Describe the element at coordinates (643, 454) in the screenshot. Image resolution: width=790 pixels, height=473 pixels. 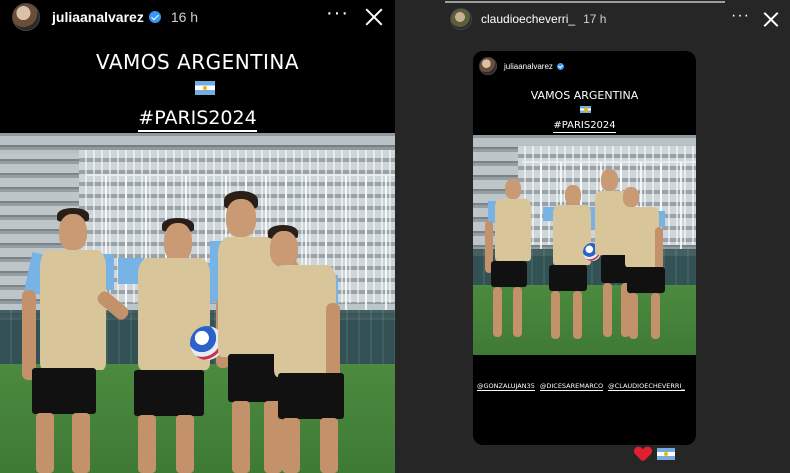
I see `red-heart-icon` at that location.